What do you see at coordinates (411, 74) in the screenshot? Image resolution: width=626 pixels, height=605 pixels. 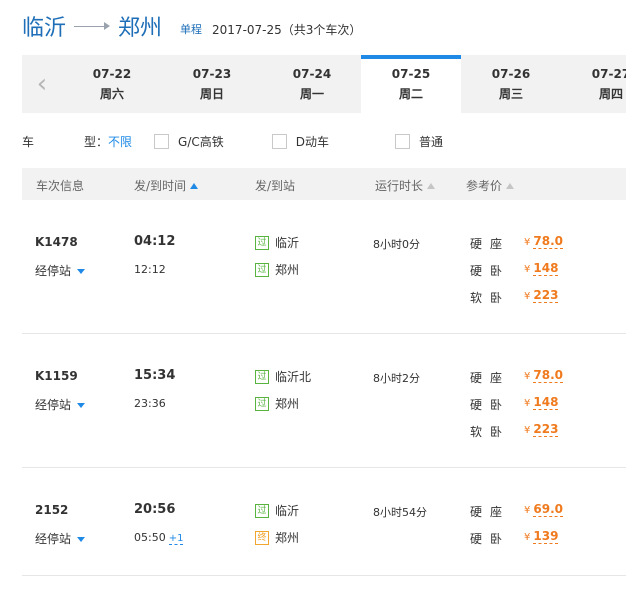 I see `date-tab-date: 07-25` at bounding box center [411, 74].